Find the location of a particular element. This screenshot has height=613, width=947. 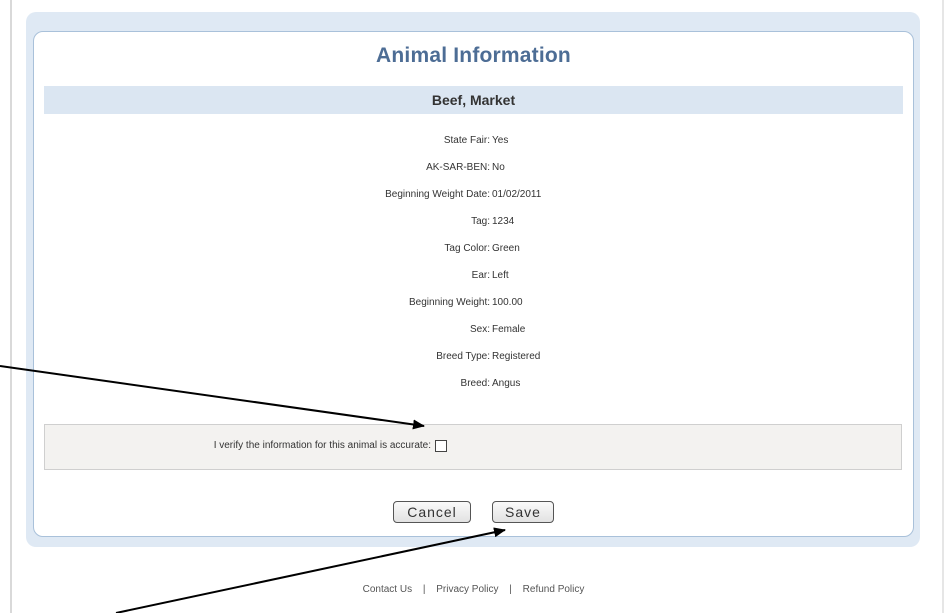

field-value: 1234 is located at coordinates (503, 221).